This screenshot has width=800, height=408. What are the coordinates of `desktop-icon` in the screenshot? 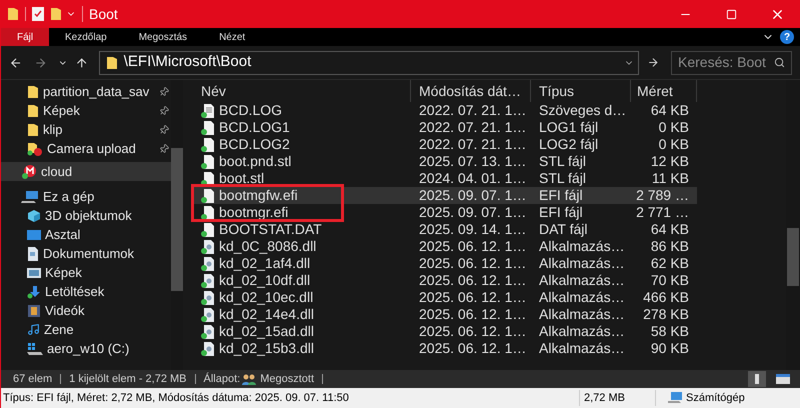 It's located at (34, 234).